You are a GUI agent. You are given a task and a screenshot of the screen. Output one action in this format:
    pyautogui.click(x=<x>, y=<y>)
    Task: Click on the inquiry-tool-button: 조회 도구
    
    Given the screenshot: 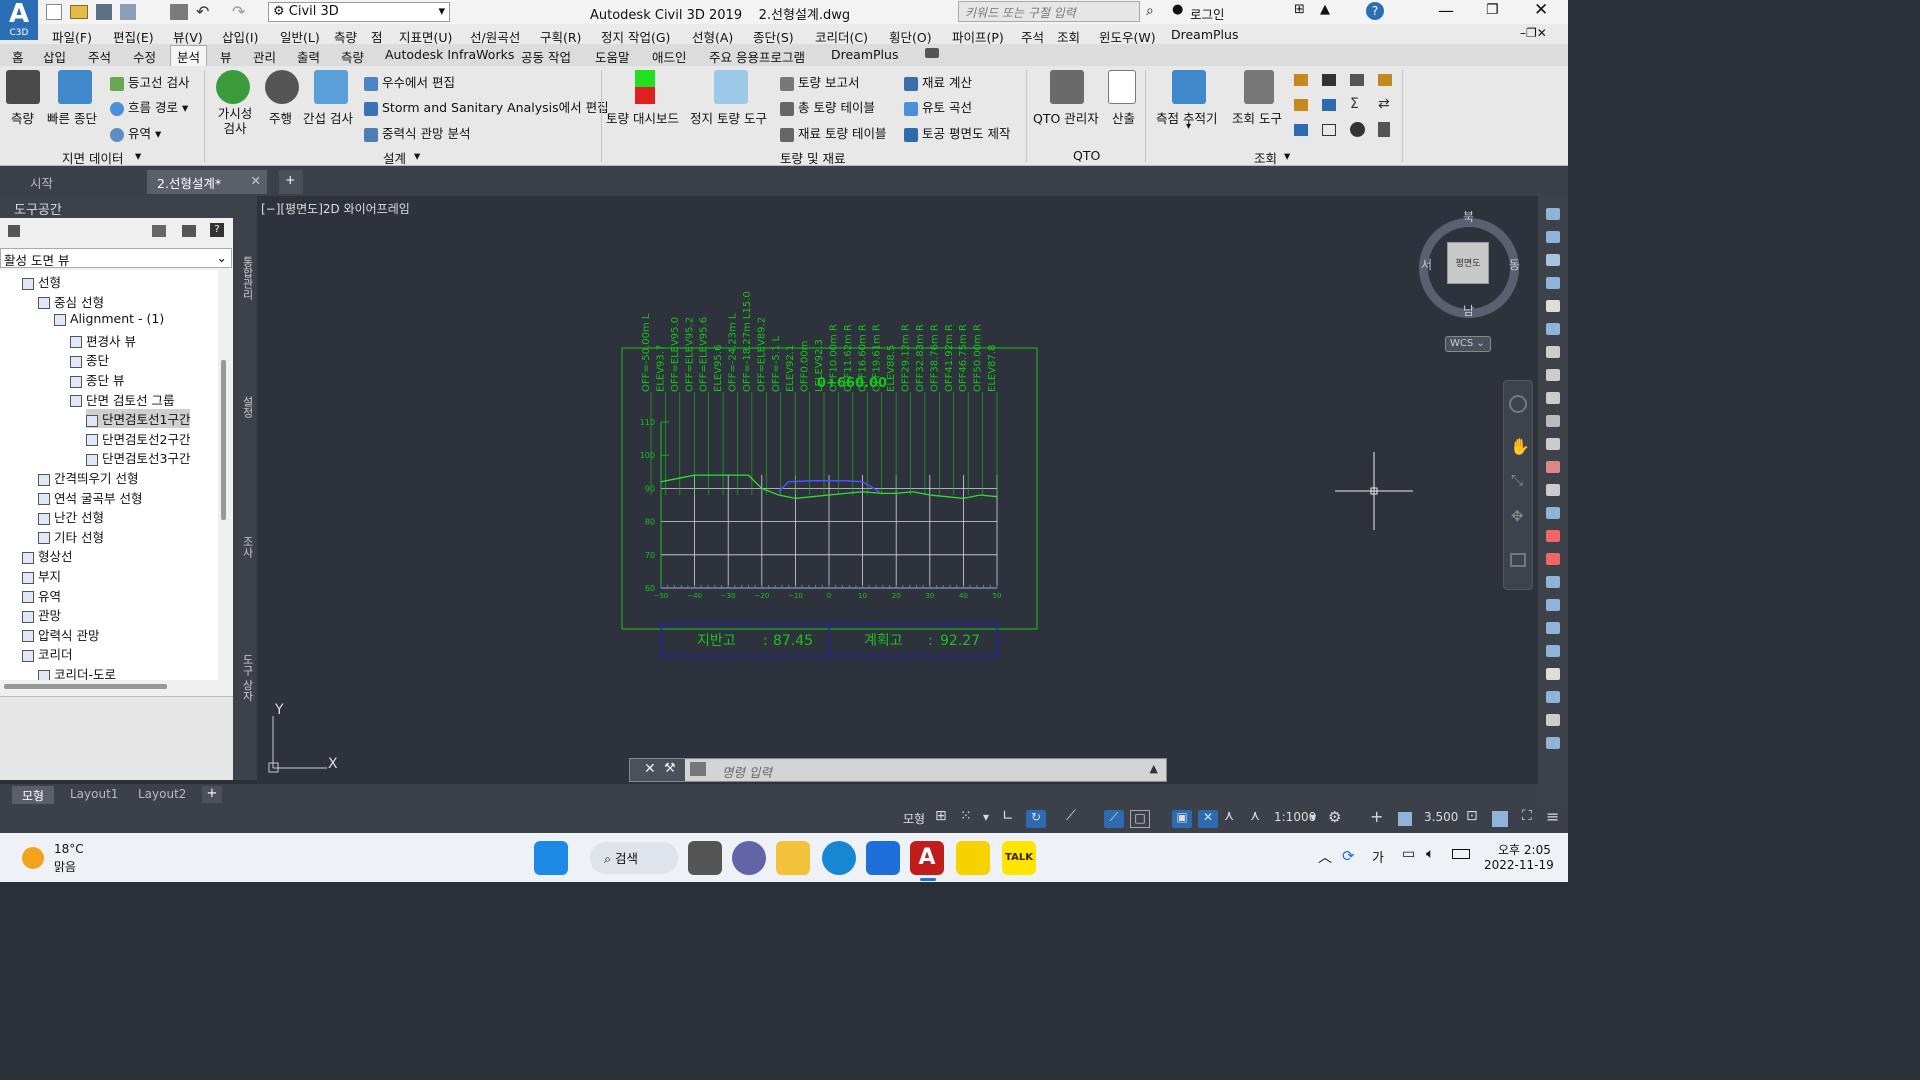 What is the action you would take?
    pyautogui.click(x=1257, y=117)
    